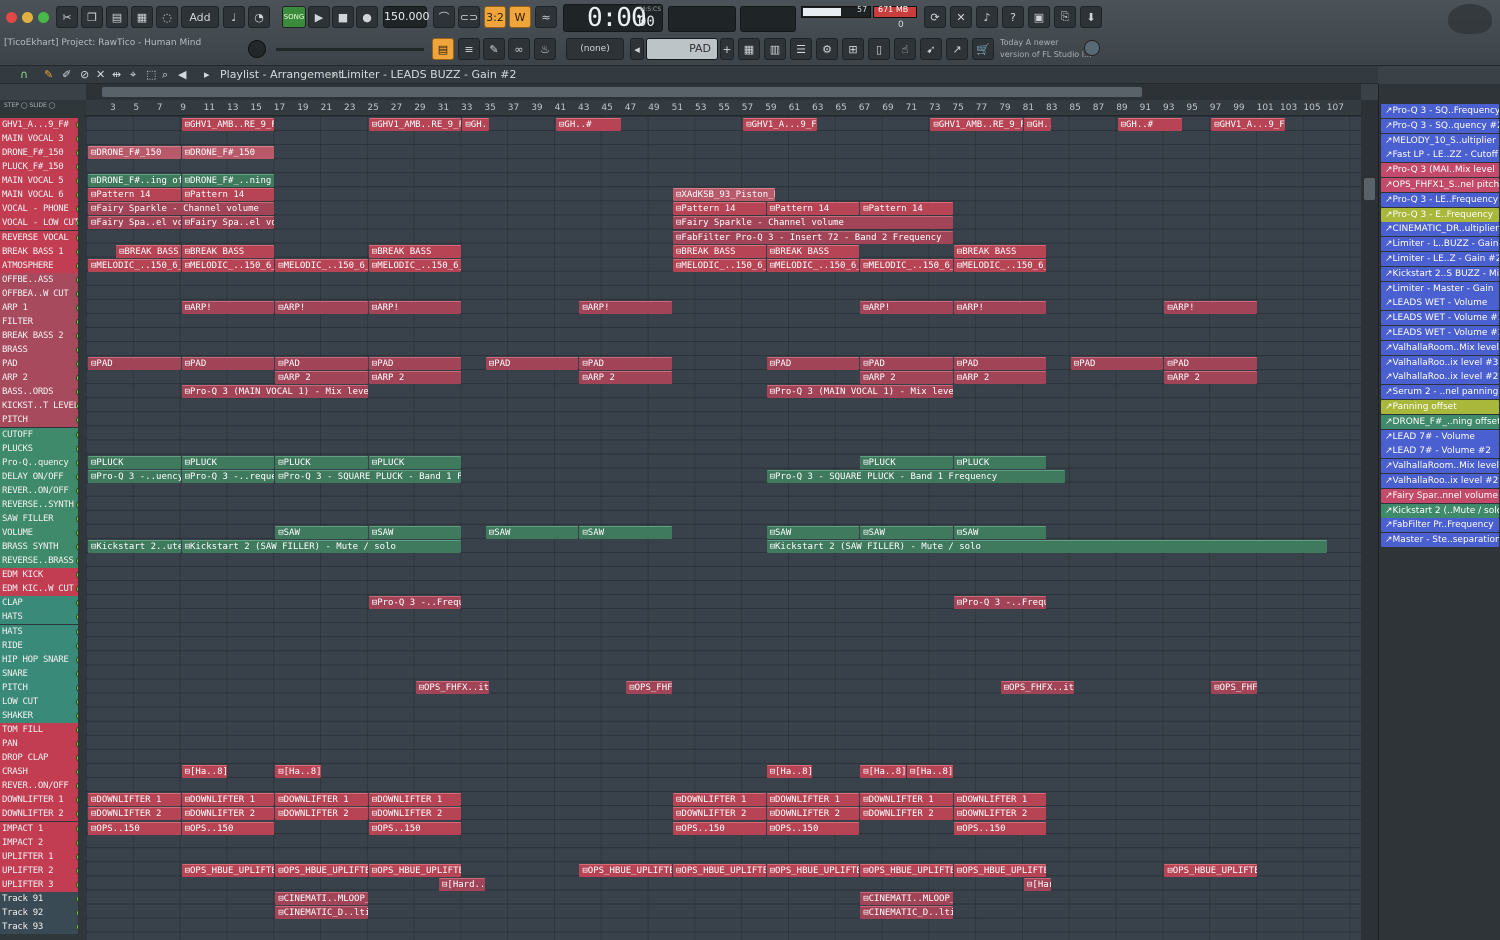 This screenshot has width=1500, height=940. What do you see at coordinates (39, 265) in the screenshot?
I see `track-header: ATMOSPHERE` at bounding box center [39, 265].